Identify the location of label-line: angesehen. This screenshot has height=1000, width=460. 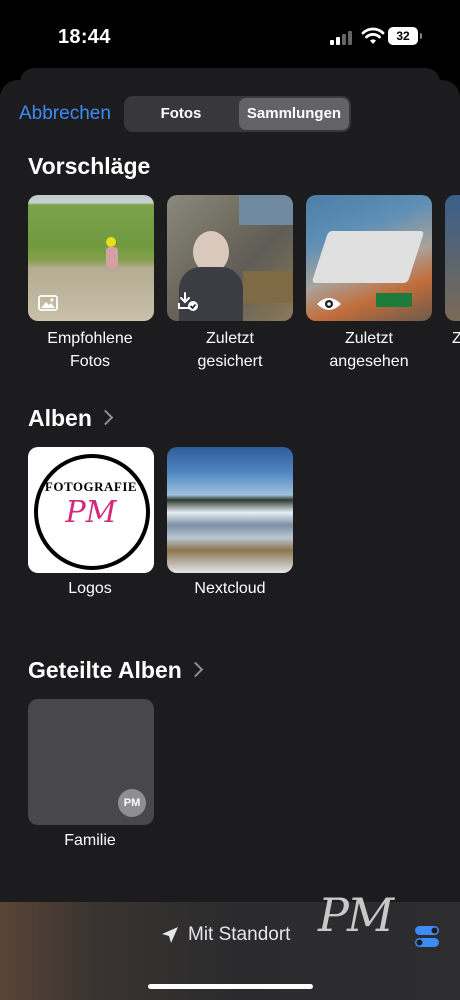
(369, 361).